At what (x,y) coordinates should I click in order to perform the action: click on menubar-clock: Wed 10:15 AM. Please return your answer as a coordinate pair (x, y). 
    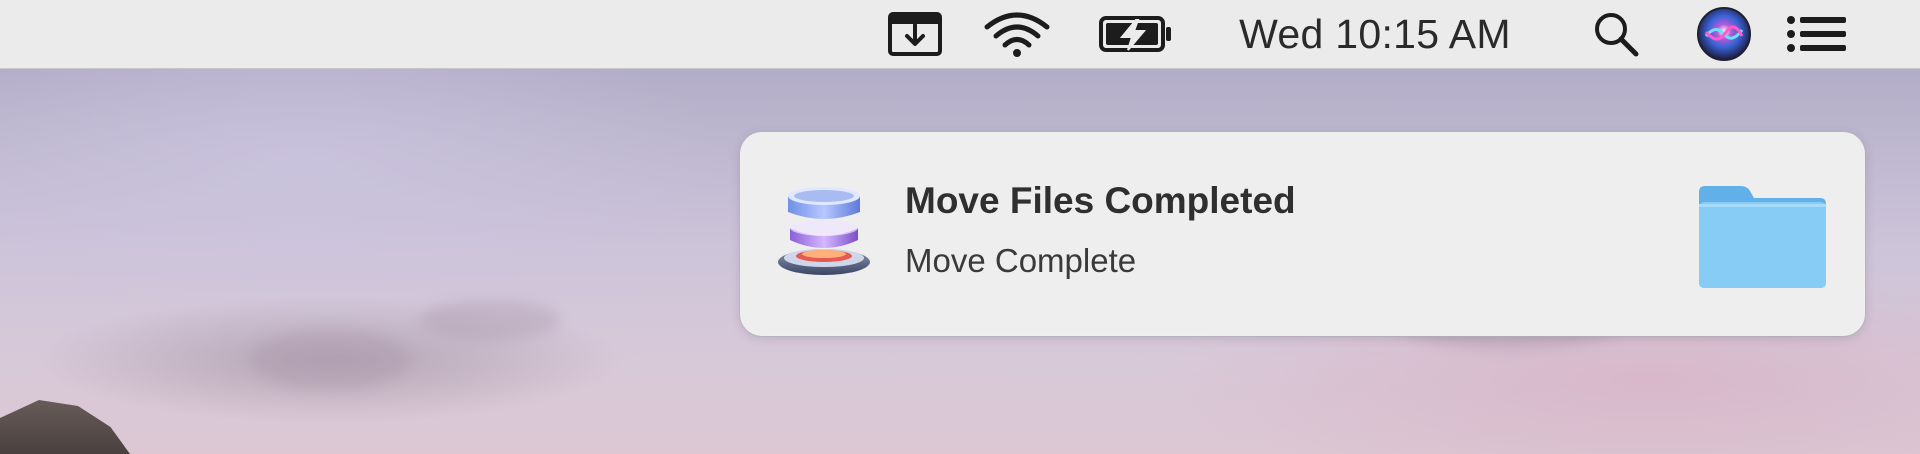
    Looking at the image, I should click on (1375, 34).